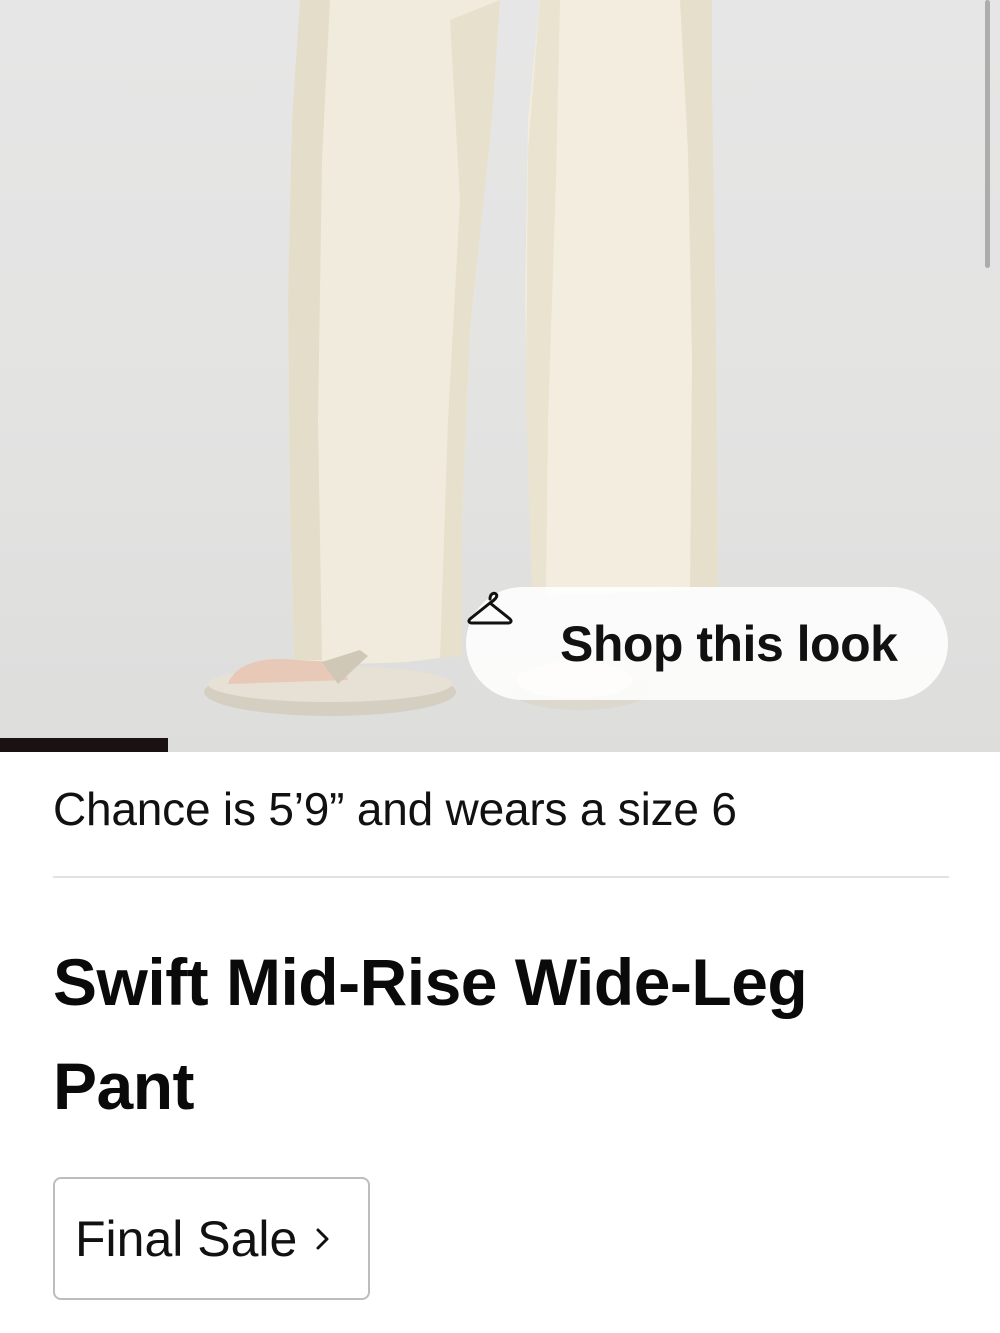 The image size is (1000, 1333). What do you see at coordinates (729, 643) in the screenshot?
I see `shop-this-look-label: Shop this look` at bounding box center [729, 643].